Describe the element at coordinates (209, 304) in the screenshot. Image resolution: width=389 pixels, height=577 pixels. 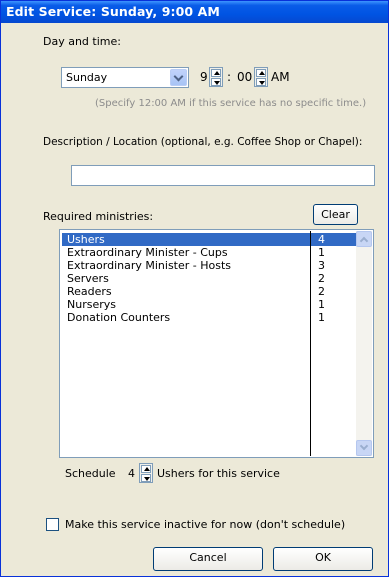
I see `ministry-row: Nurserys 1` at that location.